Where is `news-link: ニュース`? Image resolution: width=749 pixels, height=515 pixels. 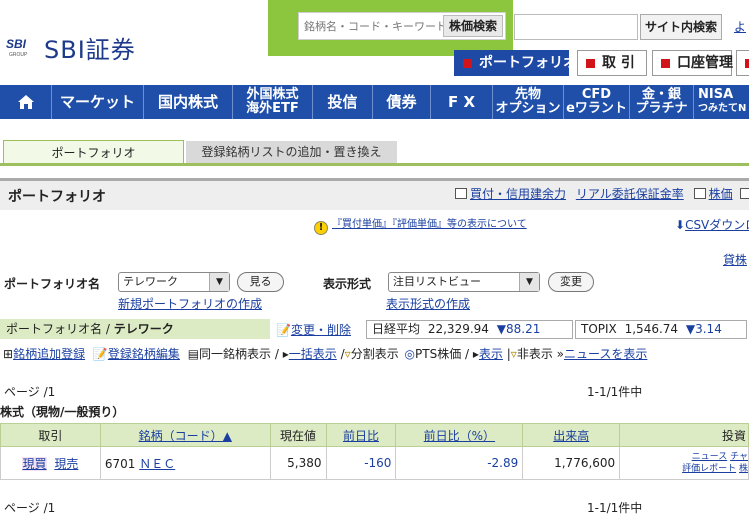 news-link: ニュース is located at coordinates (710, 457).